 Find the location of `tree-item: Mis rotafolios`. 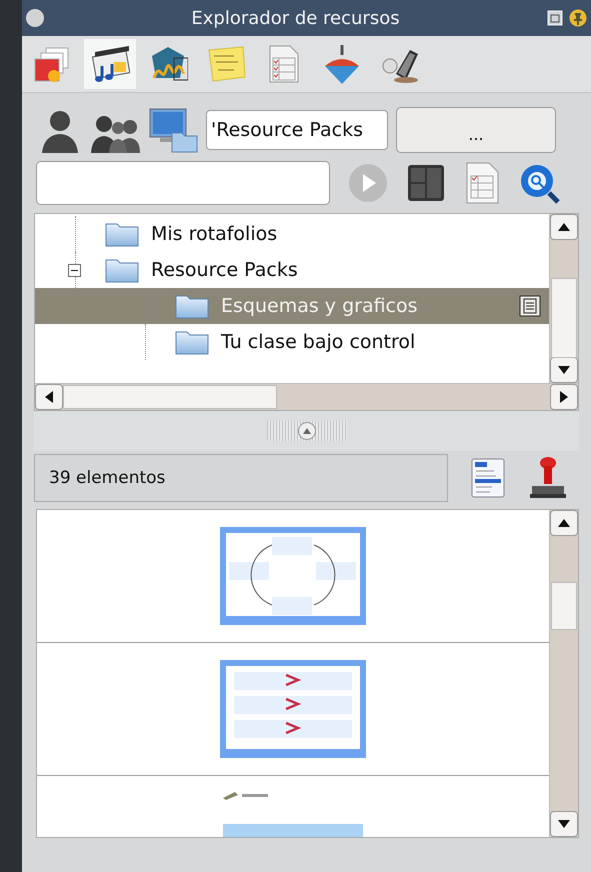

tree-item: Mis rotafolios is located at coordinates (292, 234).